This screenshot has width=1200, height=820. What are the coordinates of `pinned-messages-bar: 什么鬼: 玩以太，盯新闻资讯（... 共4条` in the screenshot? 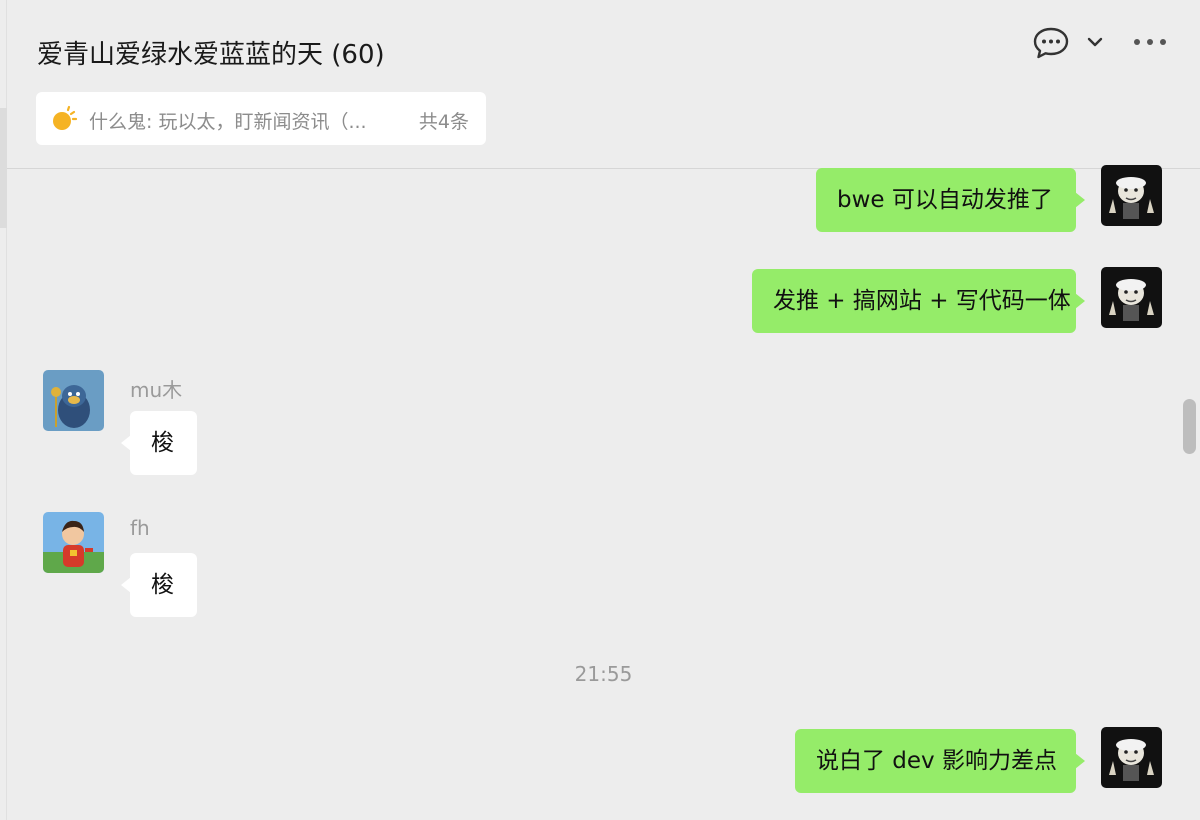 It's located at (261, 118).